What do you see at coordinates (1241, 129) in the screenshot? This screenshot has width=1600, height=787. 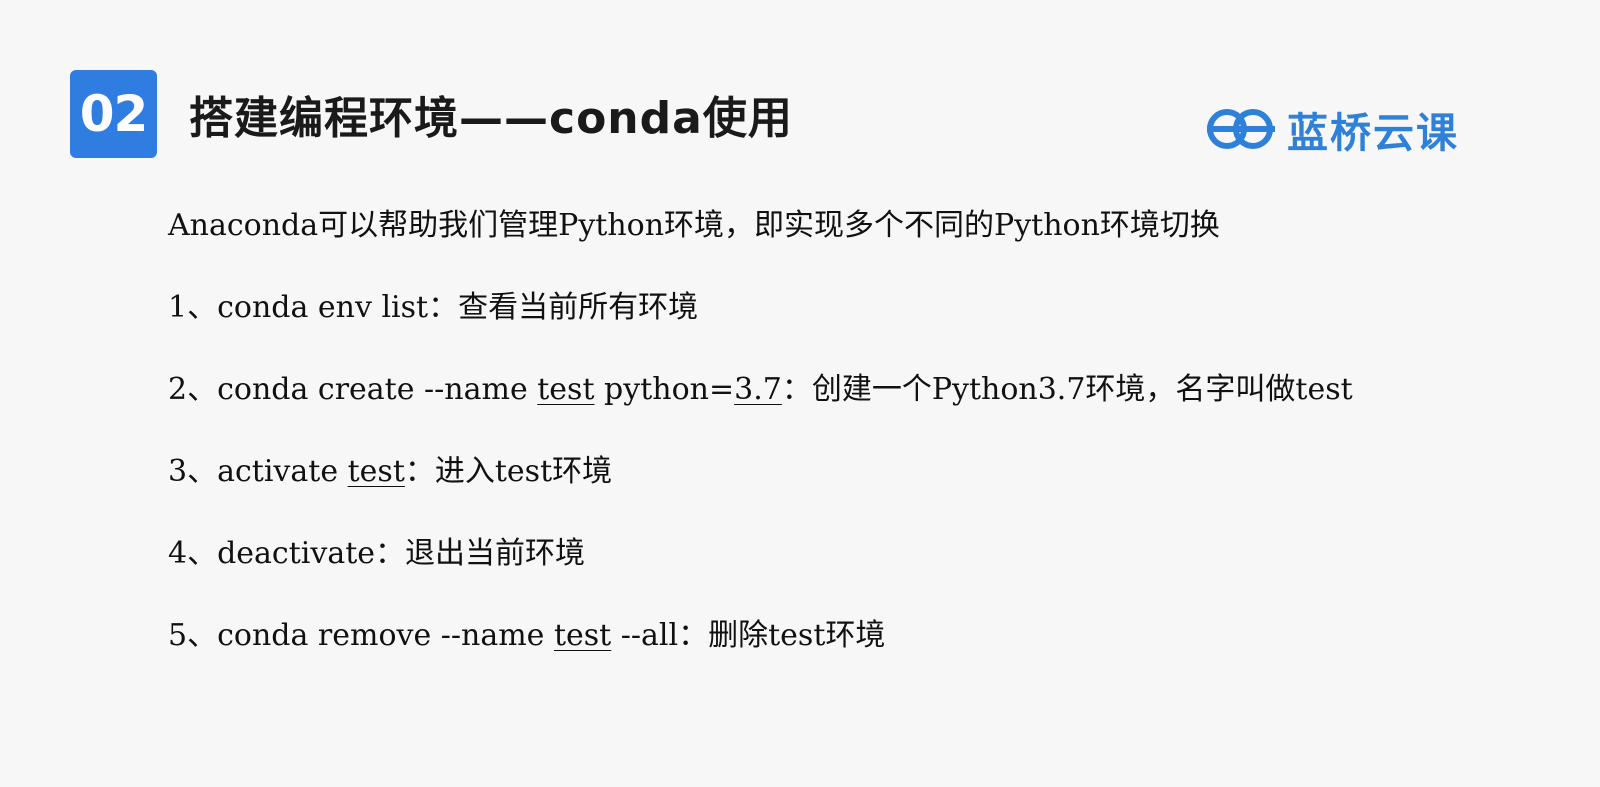 I see `lanqiao-logo-icon` at bounding box center [1241, 129].